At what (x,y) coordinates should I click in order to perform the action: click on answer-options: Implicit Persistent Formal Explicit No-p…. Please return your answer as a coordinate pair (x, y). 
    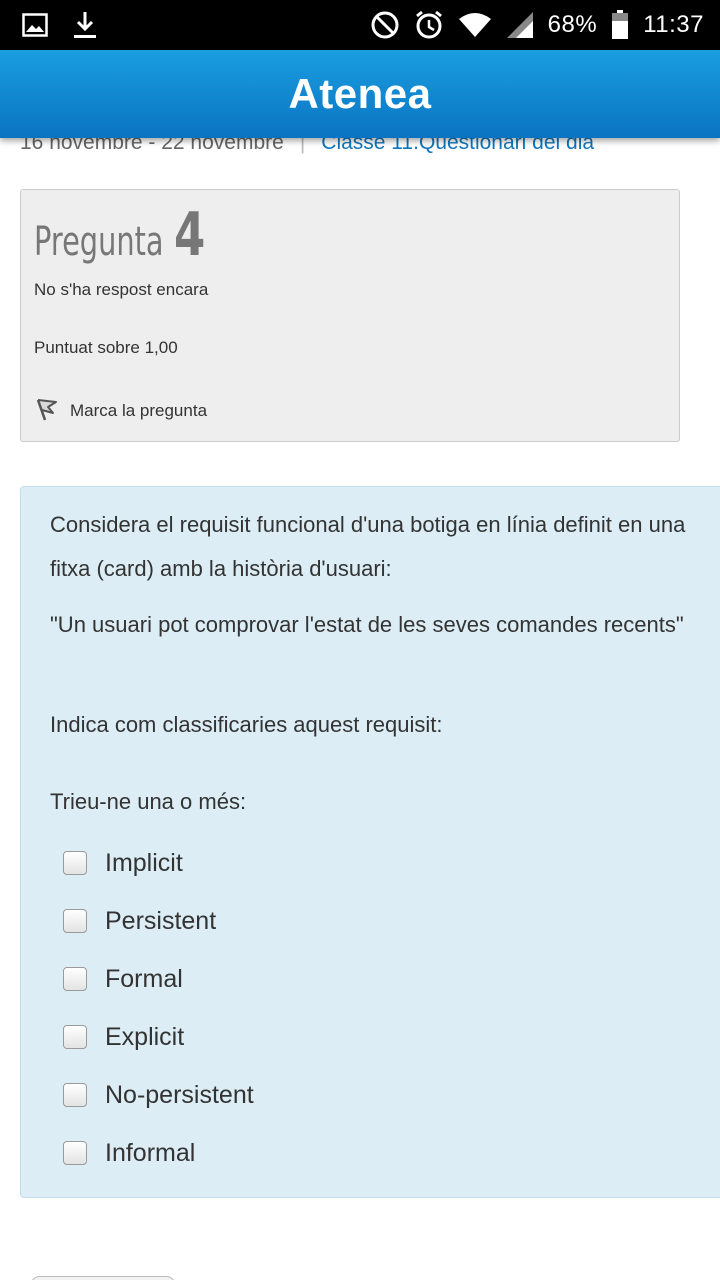
    Looking at the image, I should click on (158, 1008).